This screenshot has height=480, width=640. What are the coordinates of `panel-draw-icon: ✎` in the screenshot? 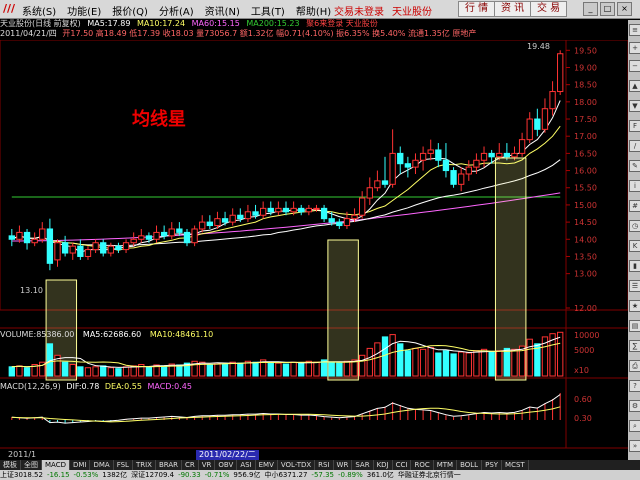 It's located at (634, 166).